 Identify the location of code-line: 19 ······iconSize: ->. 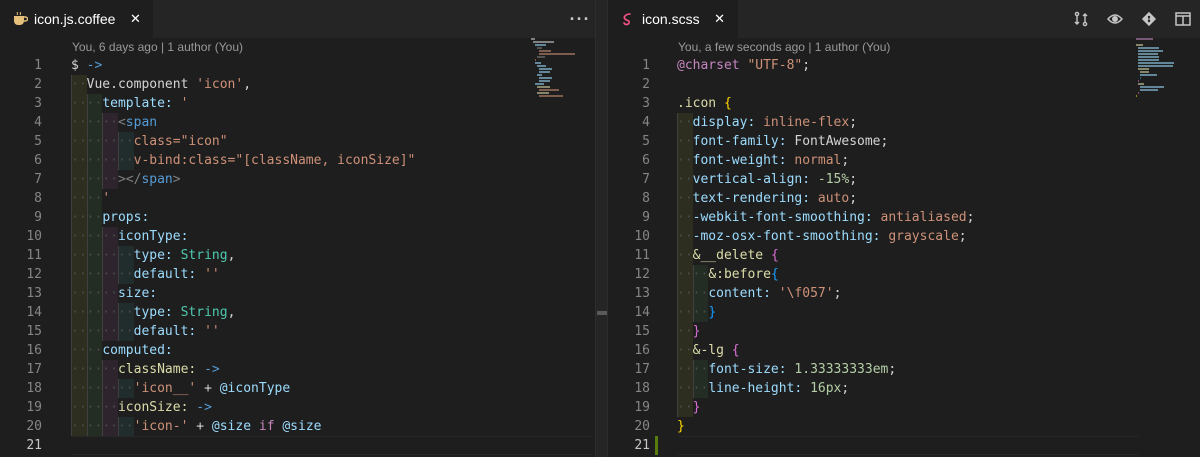
(297, 407).